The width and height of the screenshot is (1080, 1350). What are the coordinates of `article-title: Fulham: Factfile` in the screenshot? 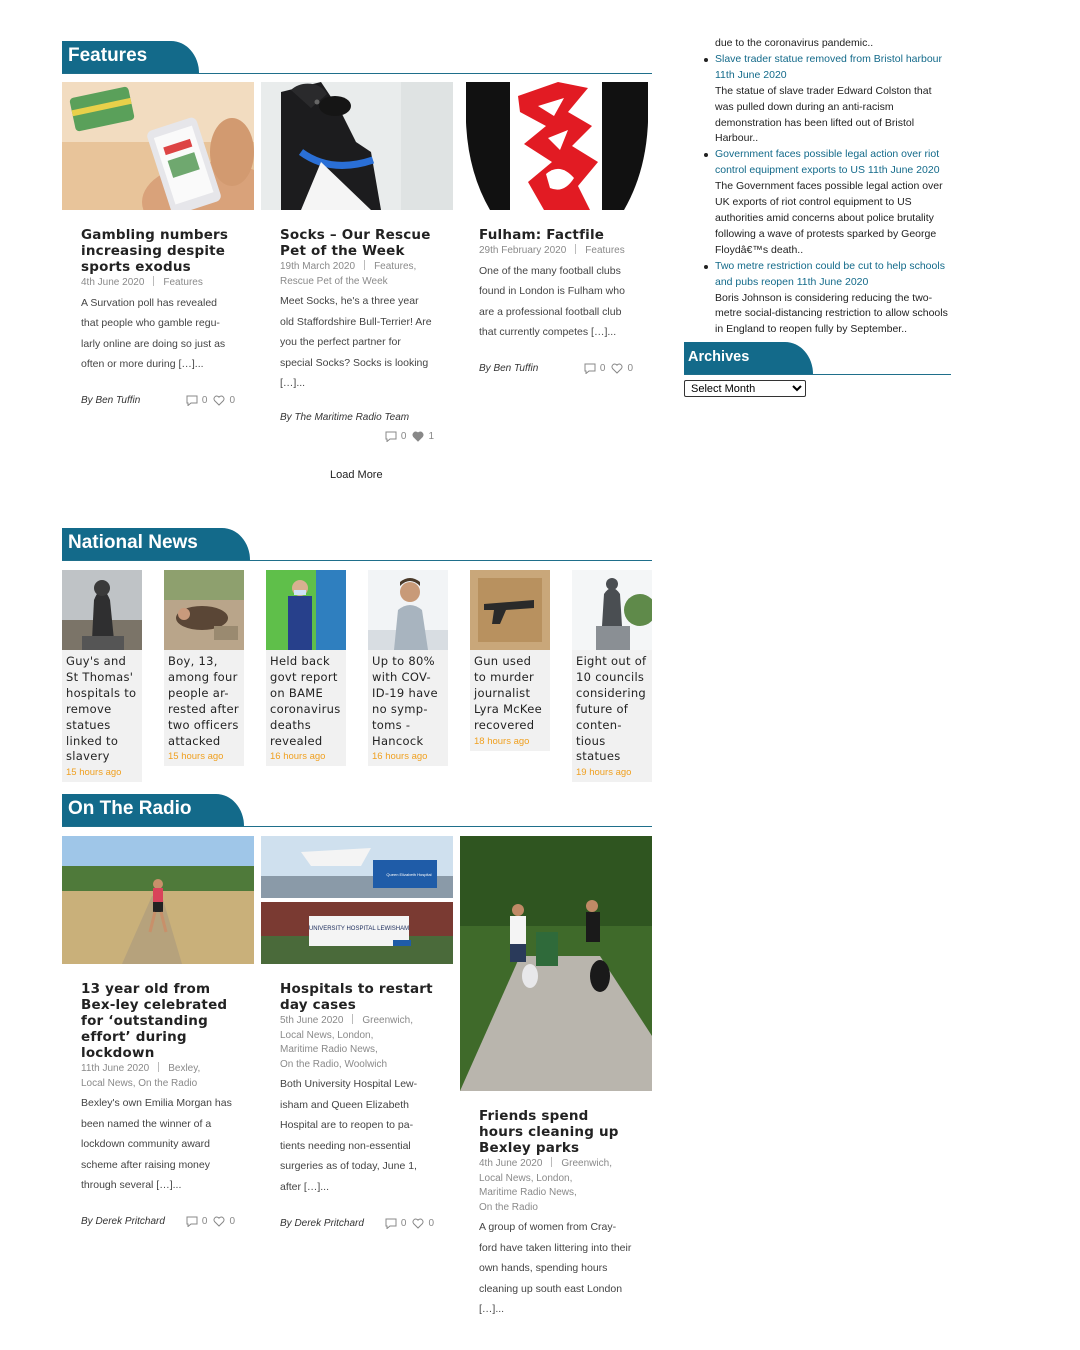 It's located at (556, 235).